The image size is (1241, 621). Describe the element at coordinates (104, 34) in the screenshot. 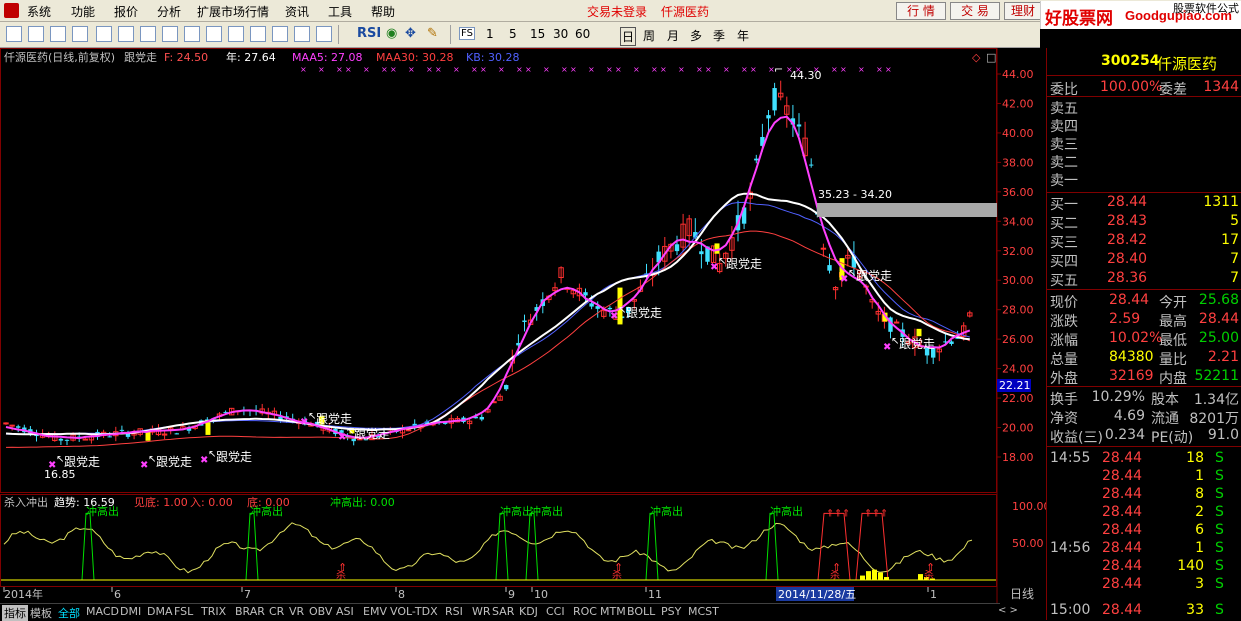

I see `grid-icon` at that location.